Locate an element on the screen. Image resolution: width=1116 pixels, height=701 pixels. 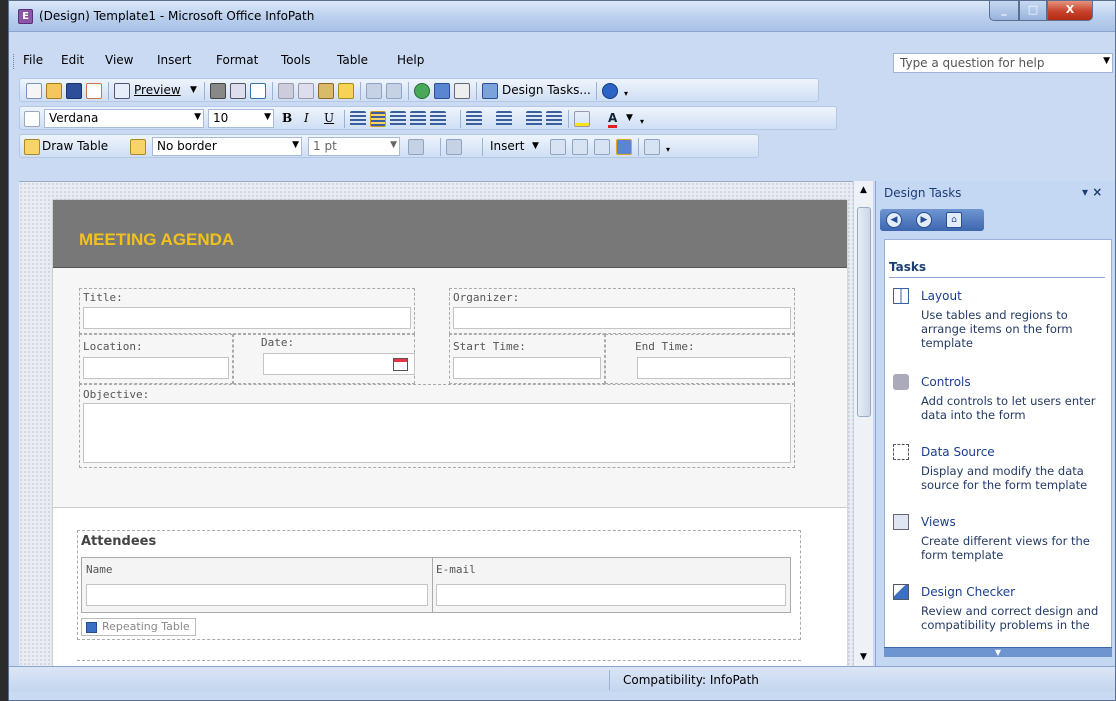
font-size-combo: 10 ▼ is located at coordinates (241, 118).